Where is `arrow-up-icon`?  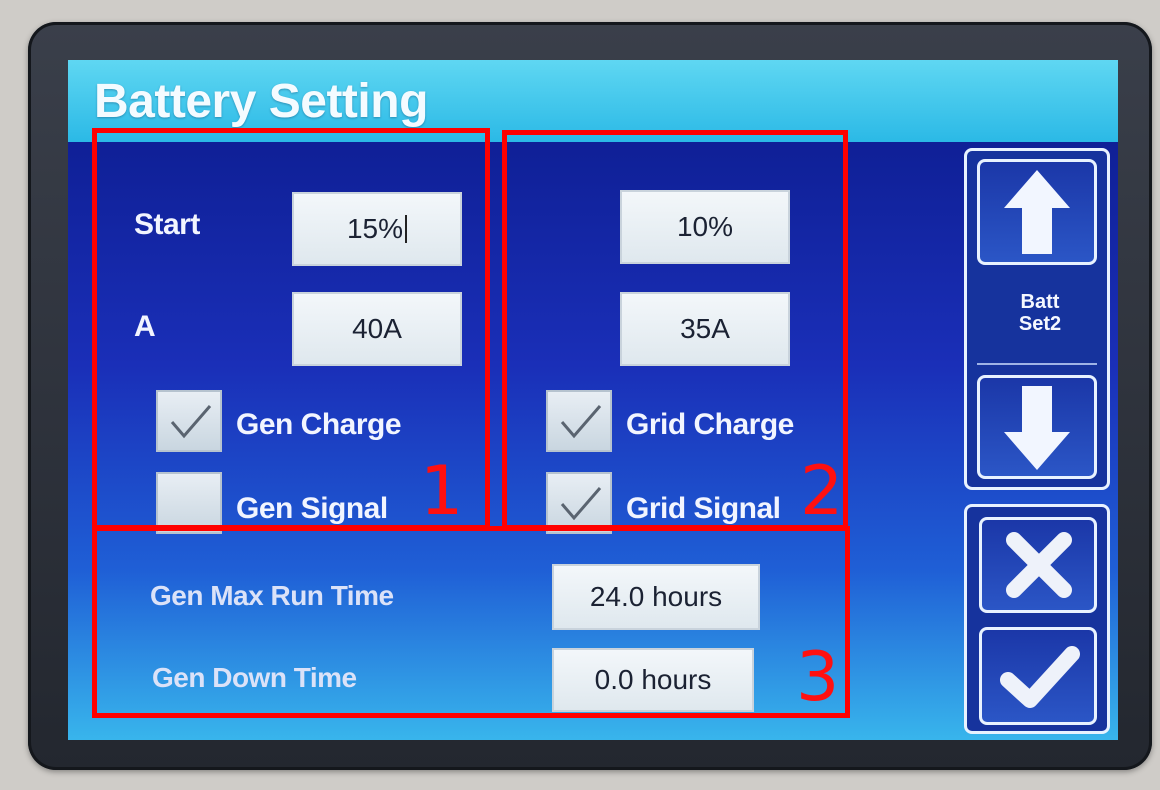
arrow-up-icon is located at coordinates (1037, 212).